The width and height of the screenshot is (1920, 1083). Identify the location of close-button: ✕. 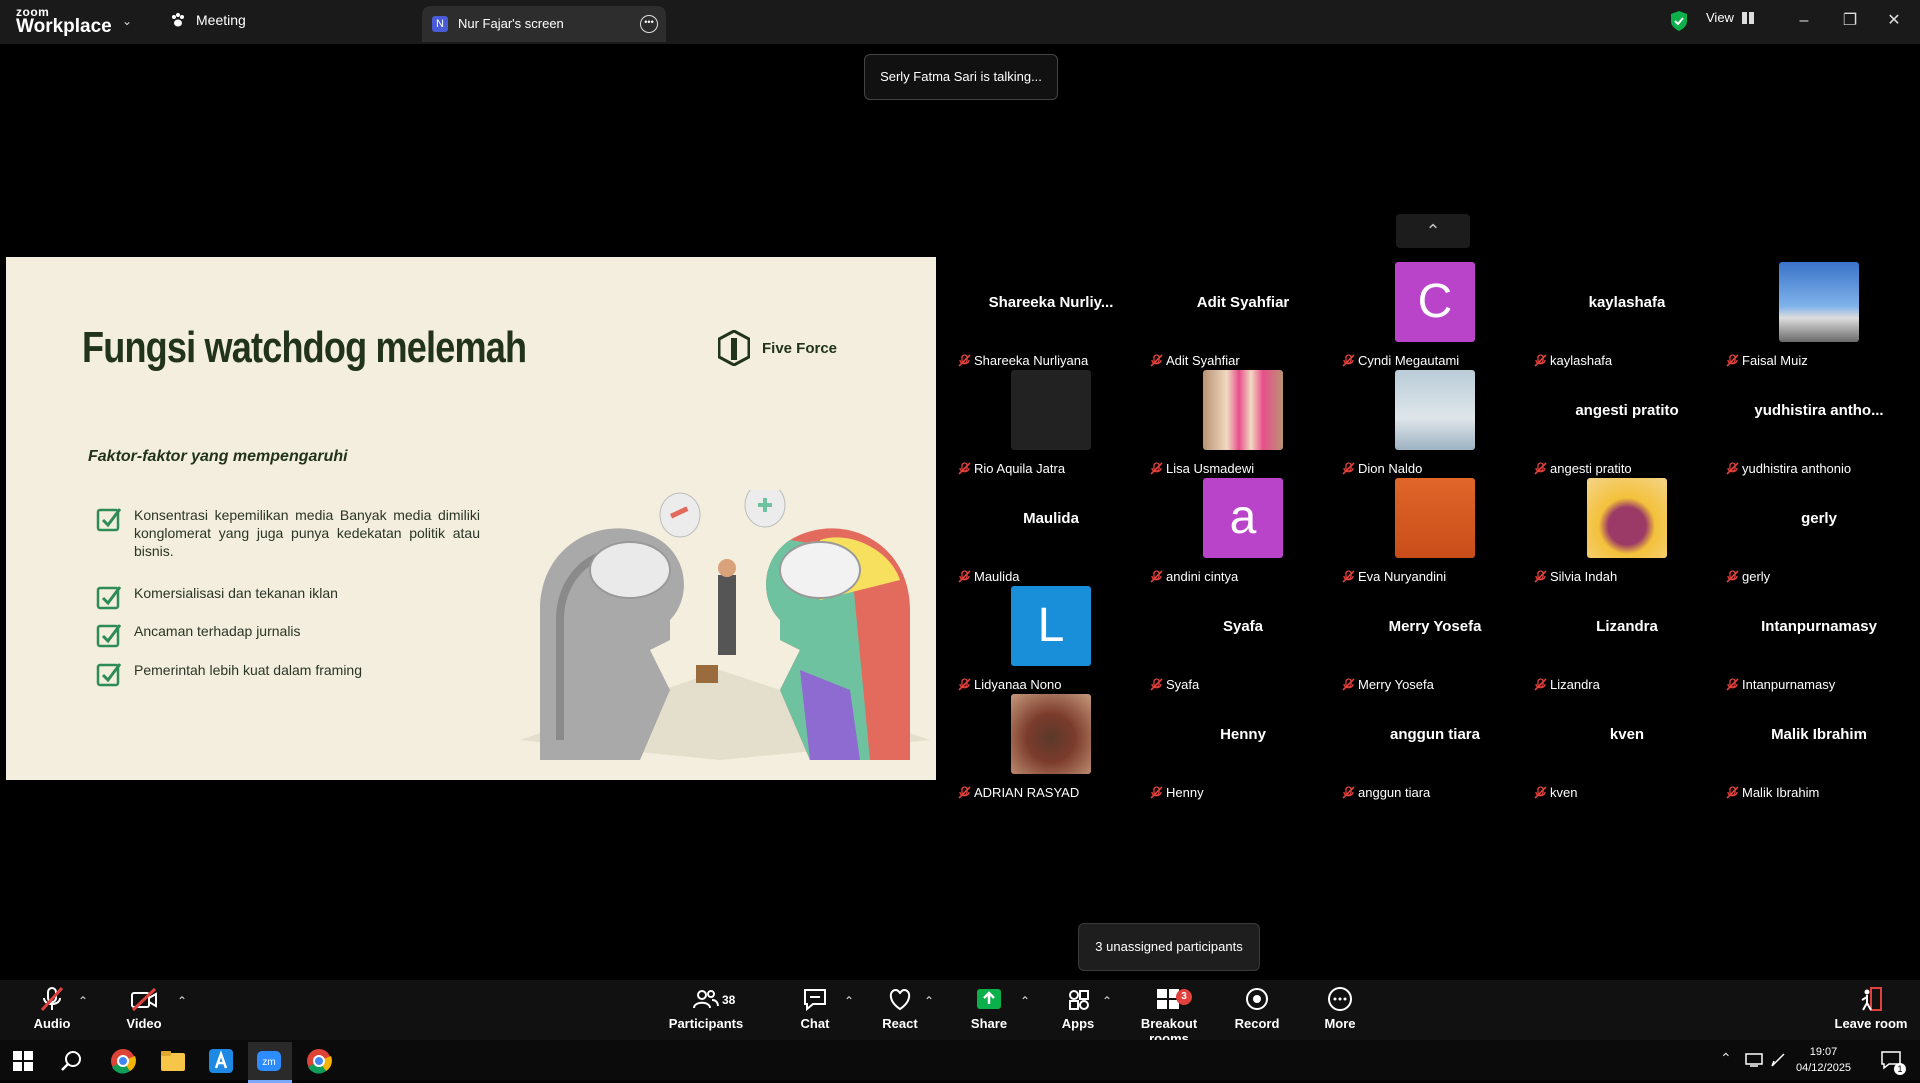
(1894, 21).